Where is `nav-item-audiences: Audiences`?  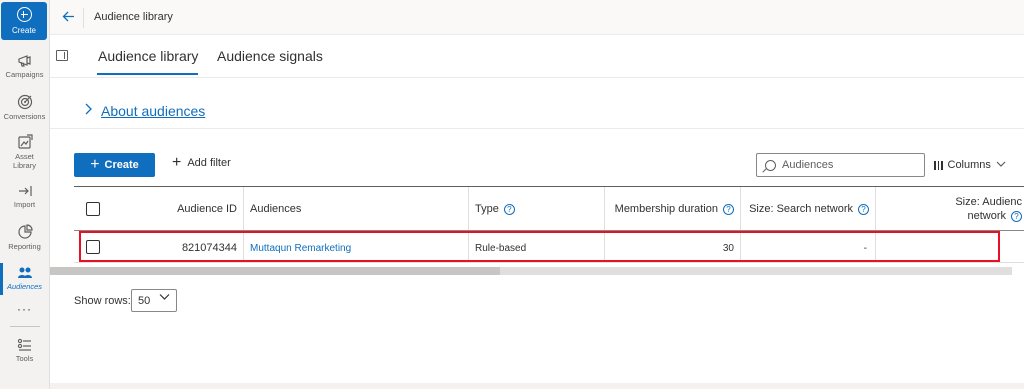 nav-item-audiences: Audiences is located at coordinates (24, 278).